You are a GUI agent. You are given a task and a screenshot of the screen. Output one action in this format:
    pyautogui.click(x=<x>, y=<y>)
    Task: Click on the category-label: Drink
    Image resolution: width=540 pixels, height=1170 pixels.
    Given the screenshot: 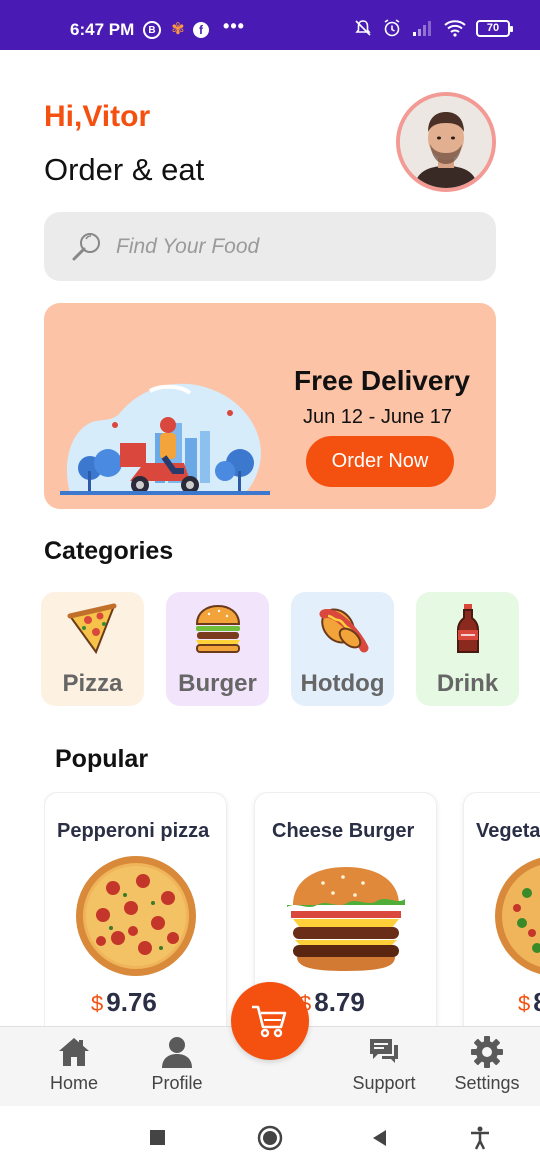 What is the action you would take?
    pyautogui.click(x=467, y=683)
    